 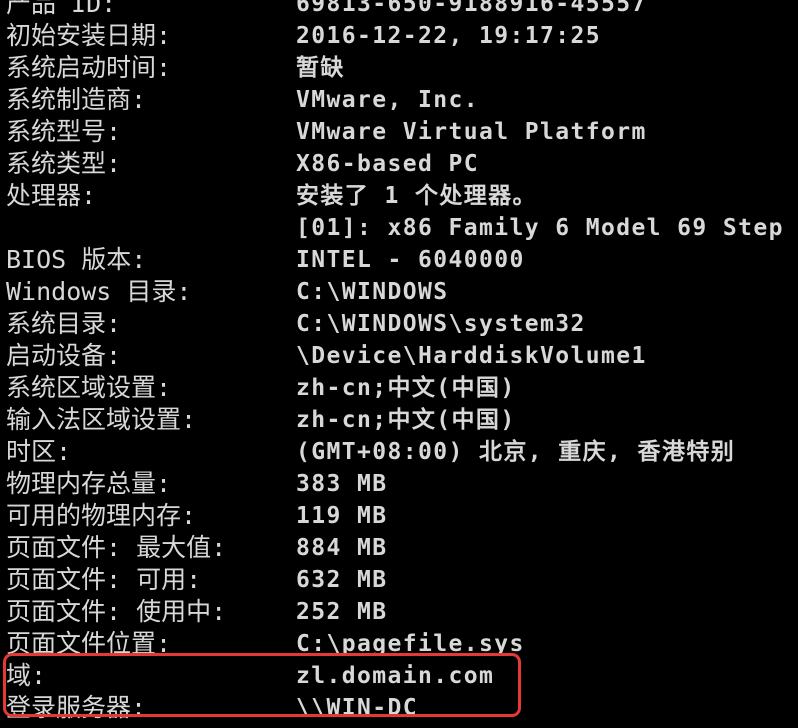 I want to click on row-input-locale: 输入法区域设置: zh-cn;中文(中国), so click(x=399, y=420).